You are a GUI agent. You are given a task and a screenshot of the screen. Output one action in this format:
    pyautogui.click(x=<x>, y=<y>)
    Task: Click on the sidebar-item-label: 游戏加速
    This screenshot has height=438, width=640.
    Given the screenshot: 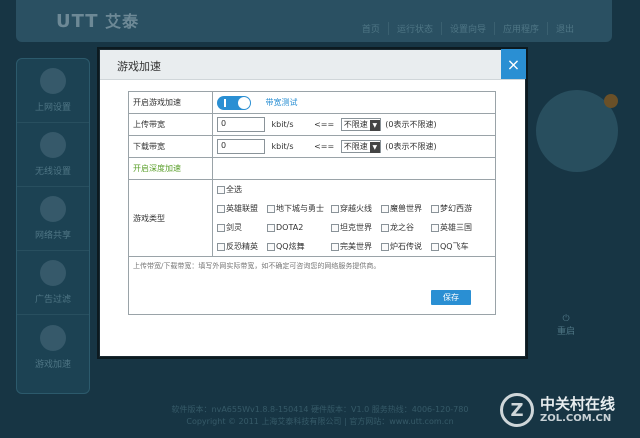 What is the action you would take?
    pyautogui.click(x=52, y=364)
    